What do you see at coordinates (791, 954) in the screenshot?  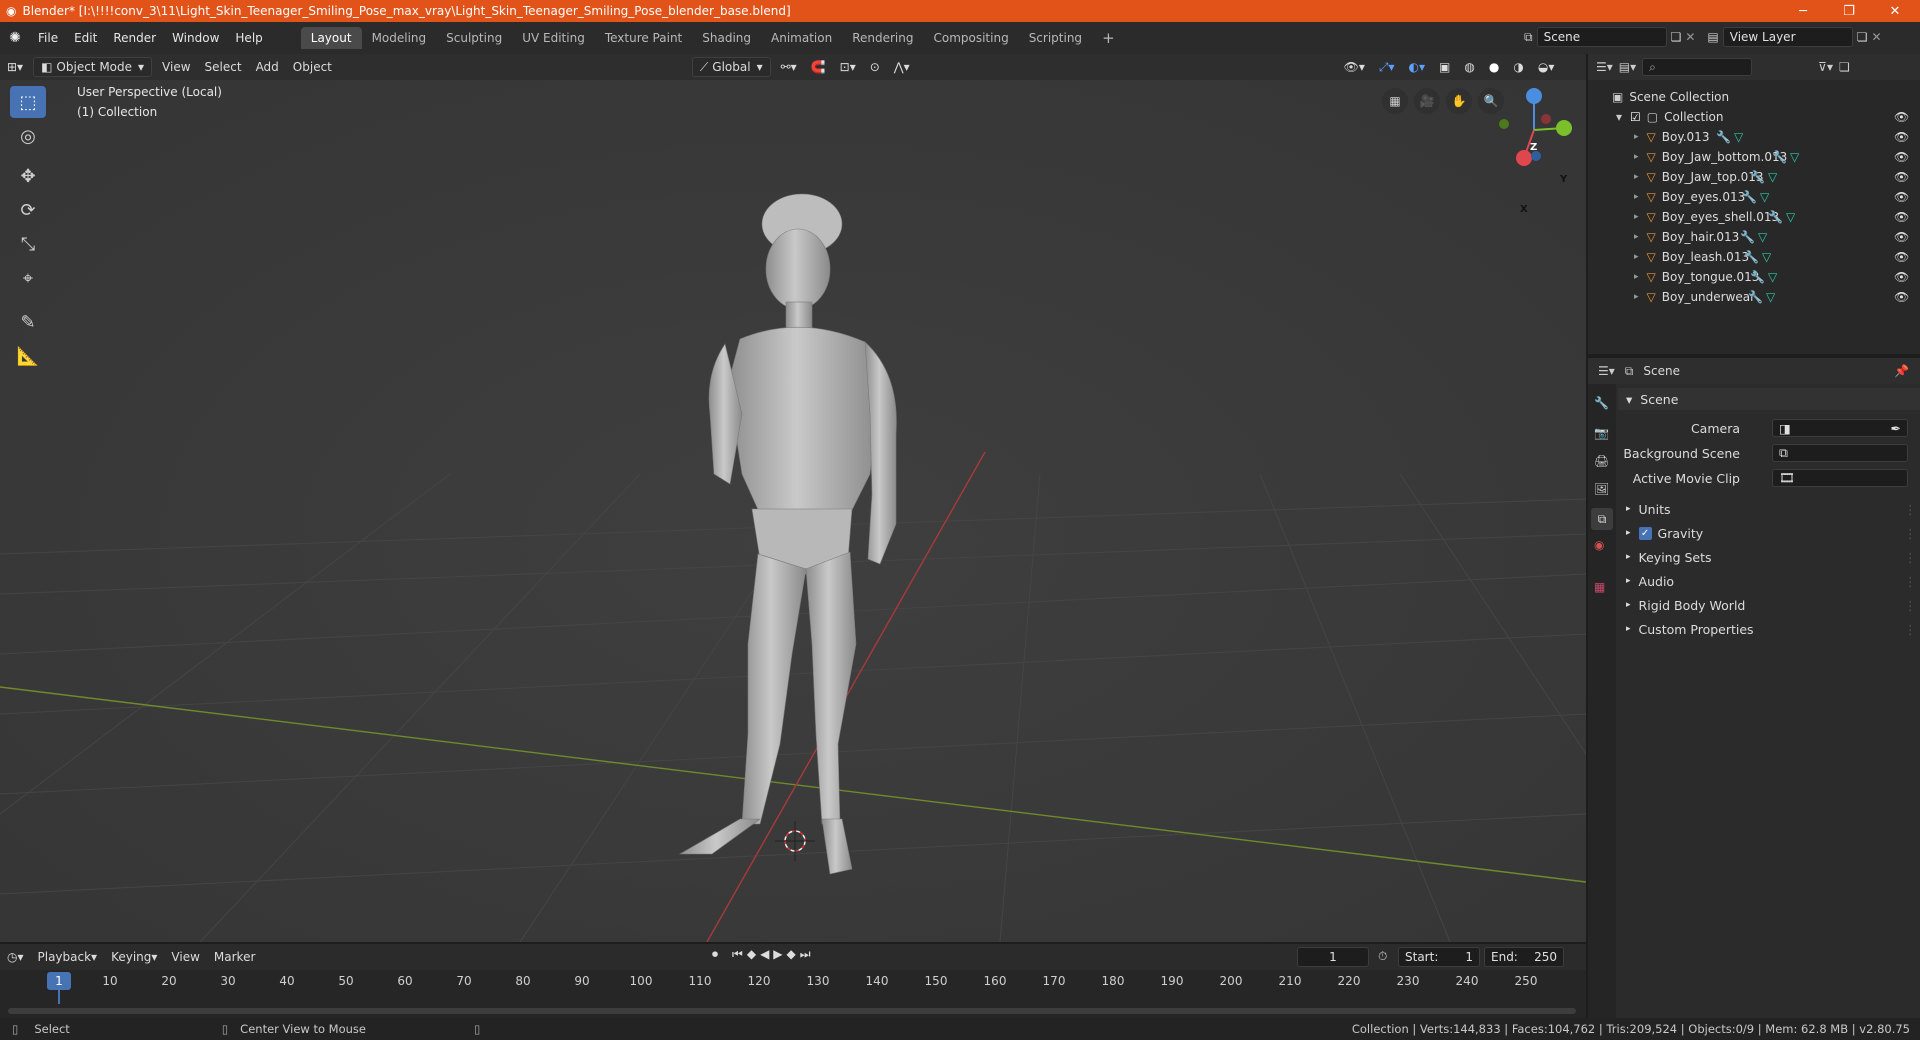 I see `next-keyframe-icon: ◆` at bounding box center [791, 954].